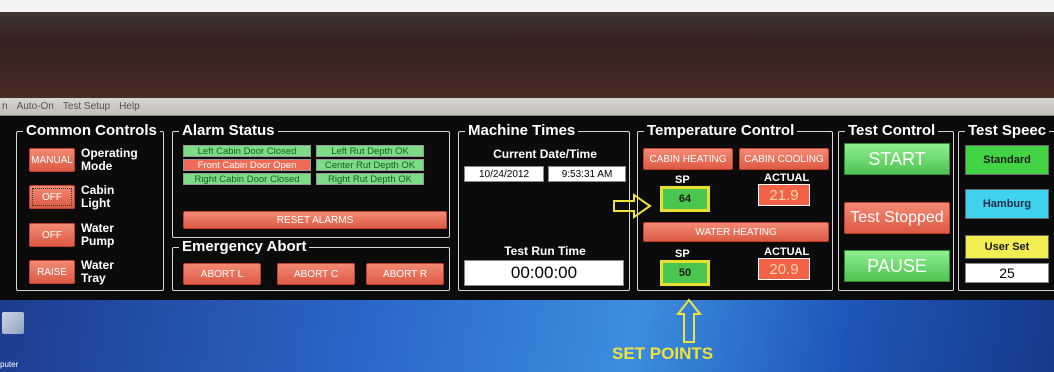  I want to click on water-pump-button: OFF, so click(52, 235).